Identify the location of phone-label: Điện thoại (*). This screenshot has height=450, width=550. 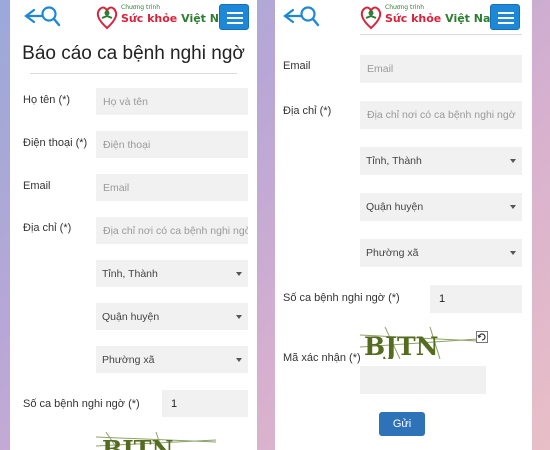
(55, 143).